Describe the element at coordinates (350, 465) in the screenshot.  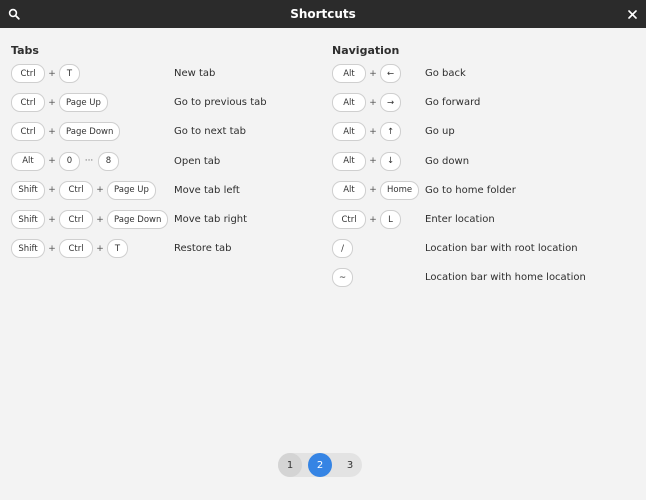
I see `page-button-3: 3` at that location.